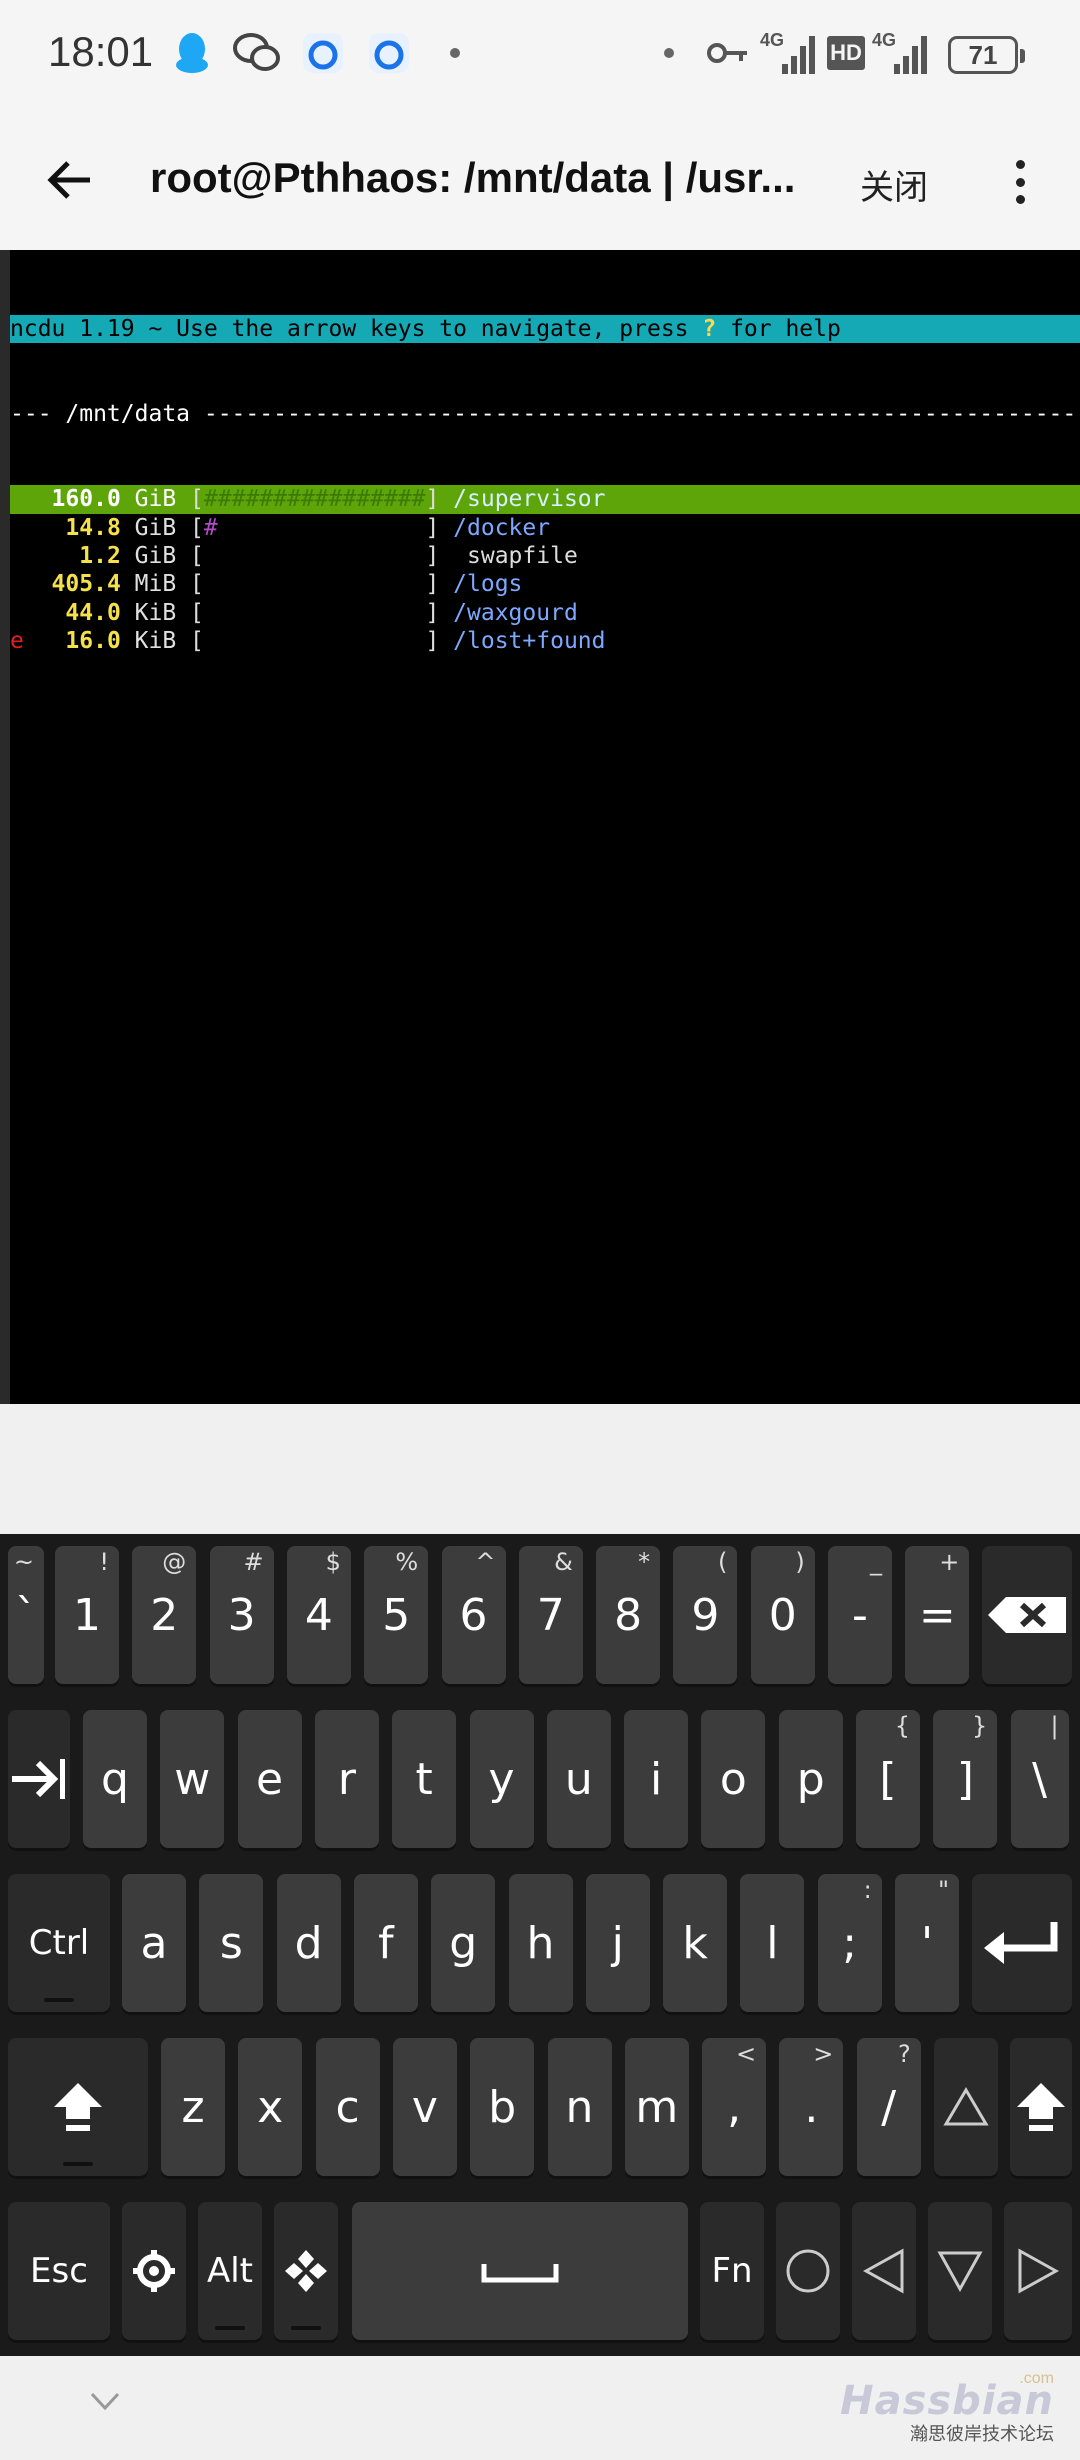  I want to click on shift-icon, so click(1041, 2107).